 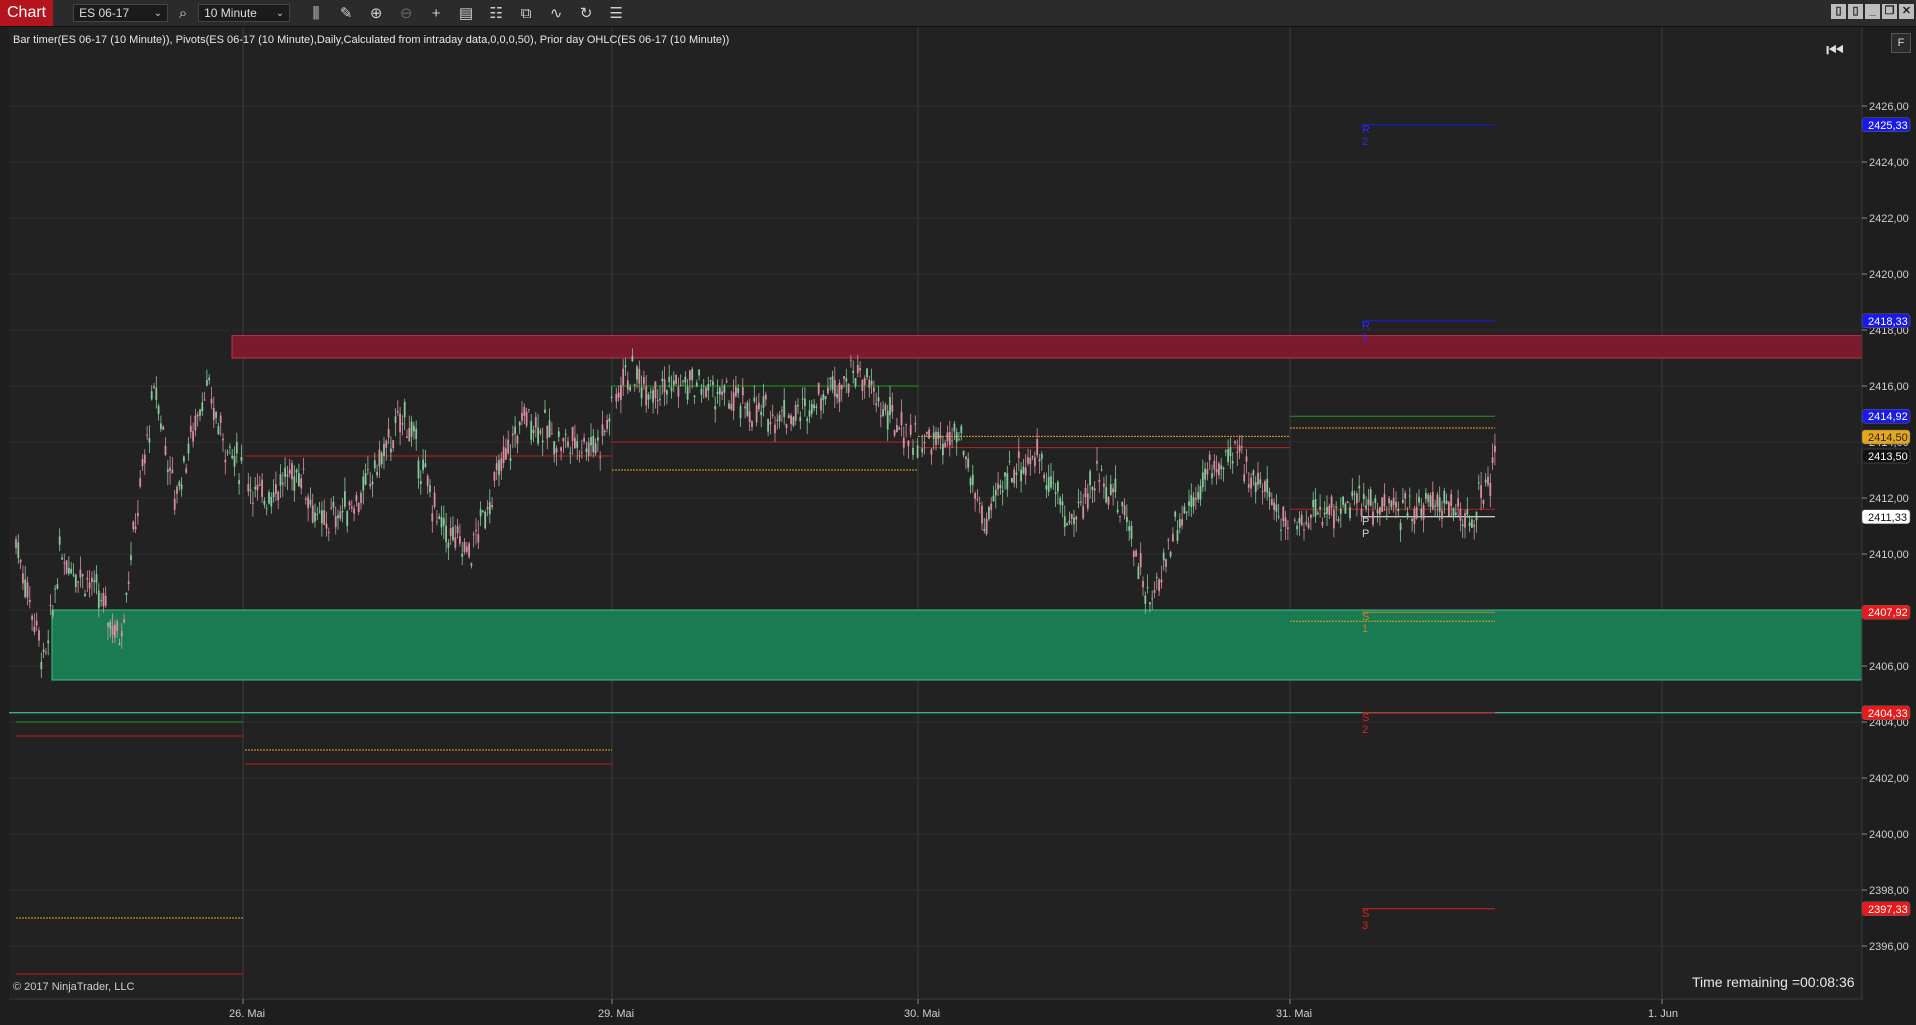 I want to click on zoom-out-icon: ⊖, so click(x=406, y=13).